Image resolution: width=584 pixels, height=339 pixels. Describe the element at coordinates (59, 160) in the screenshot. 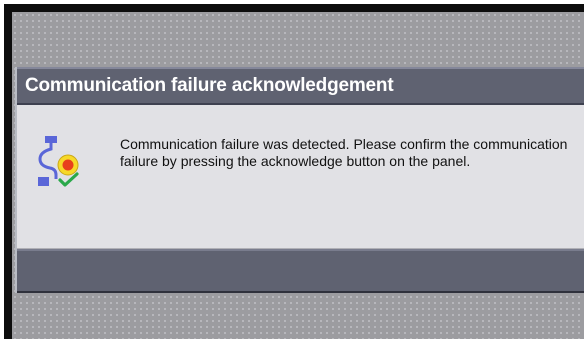

I see `communication-failure-icon` at that location.